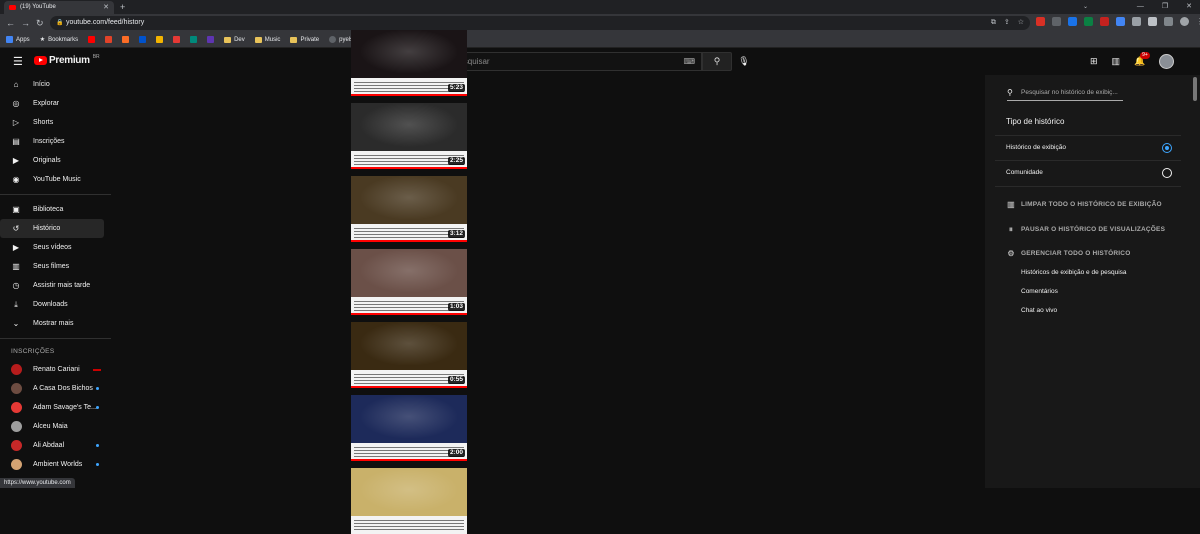 The width and height of the screenshot is (1200, 534). What do you see at coordinates (600, 7) in the screenshot?
I see `browser-tab-strip: (19) YouTube ✕ + ⌄ — ❐ ✕` at bounding box center [600, 7].